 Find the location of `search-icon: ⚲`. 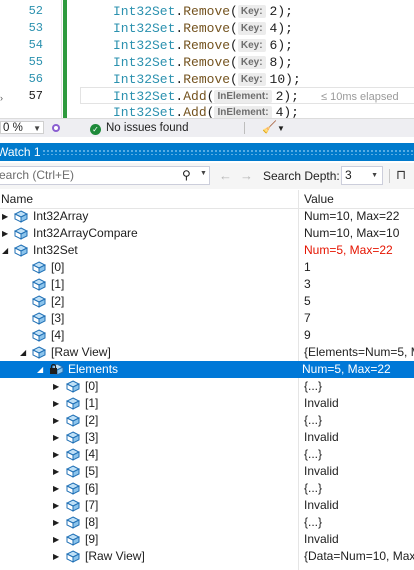

search-icon: ⚲ is located at coordinates (186, 175).